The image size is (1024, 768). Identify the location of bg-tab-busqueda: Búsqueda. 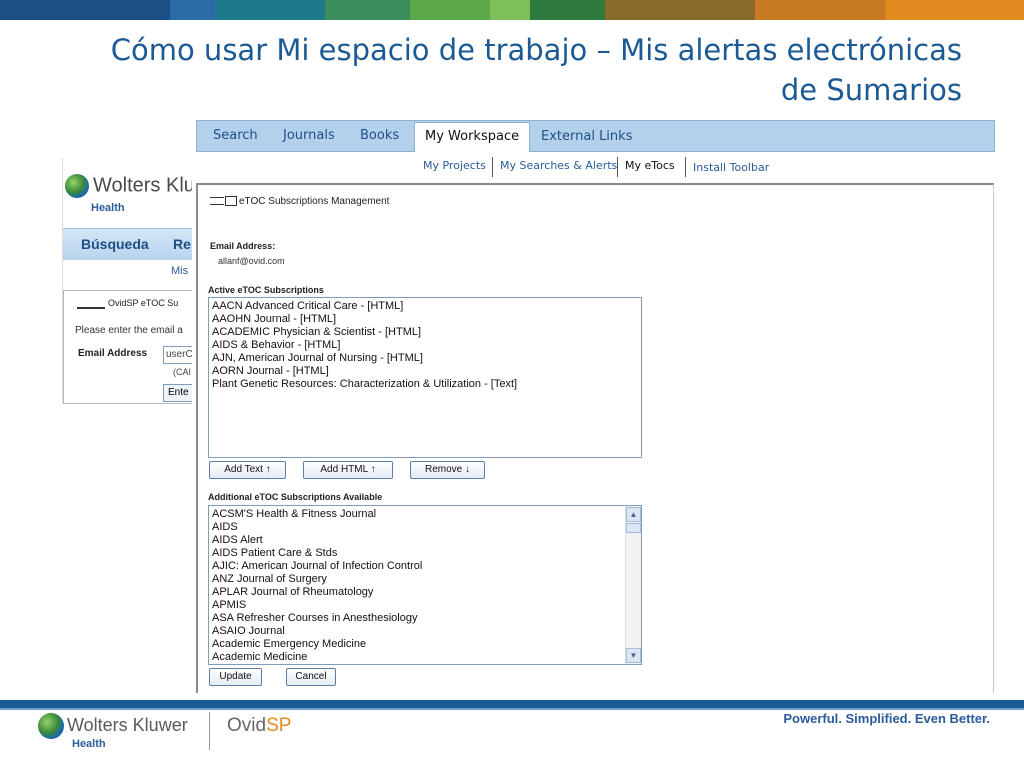
(115, 244).